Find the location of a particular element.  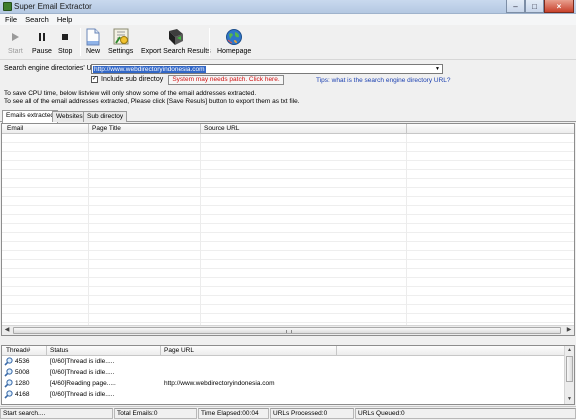

thread-id: 4168 is located at coordinates (22, 394).